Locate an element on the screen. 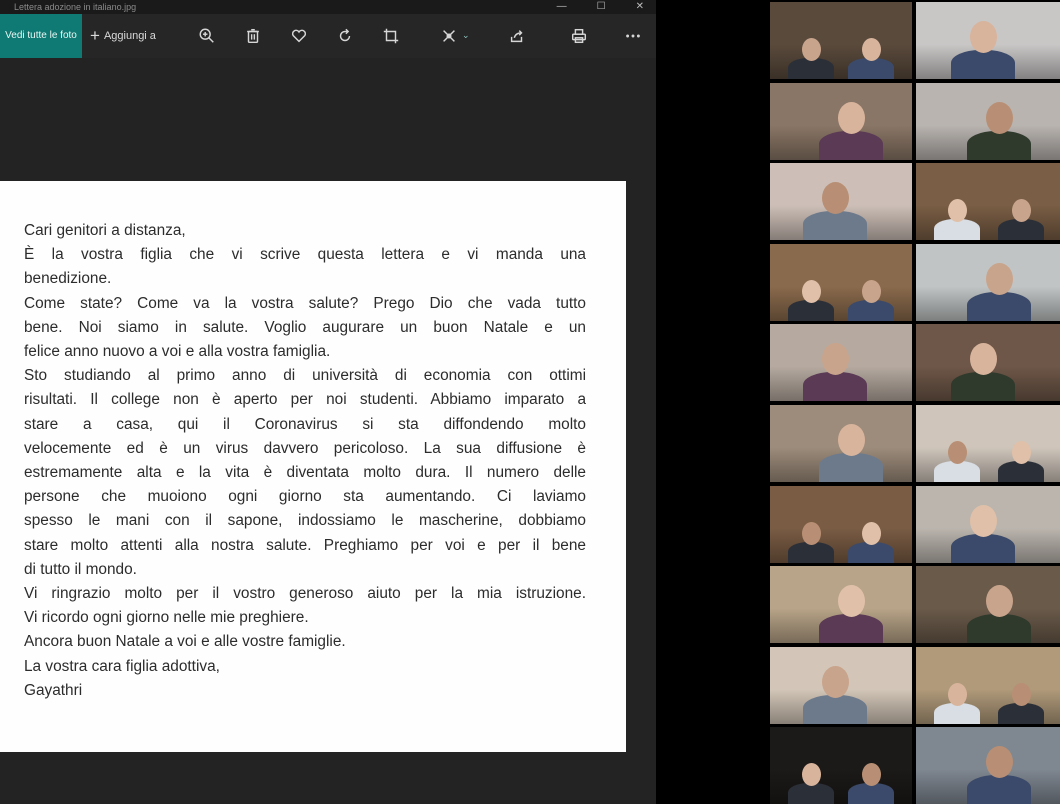 This screenshot has height=804, width=1060. toolbar: Vedi tutte le foto + Aggiungi a ⌄ is located at coordinates (328, 36).